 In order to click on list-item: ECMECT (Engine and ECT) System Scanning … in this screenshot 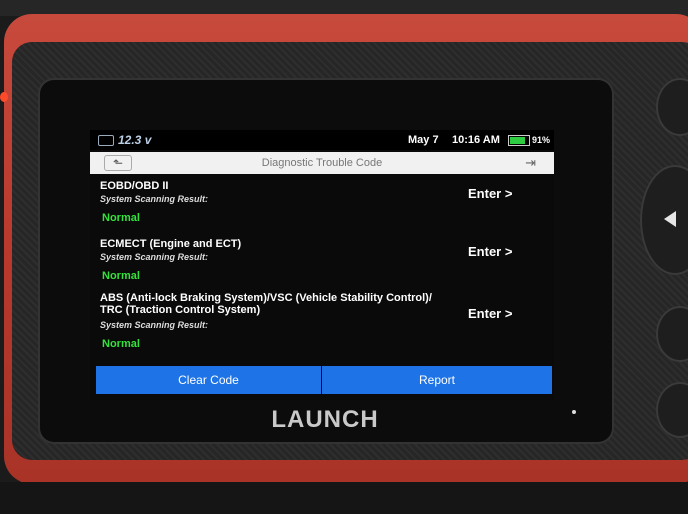, I will do `click(322, 264)`.